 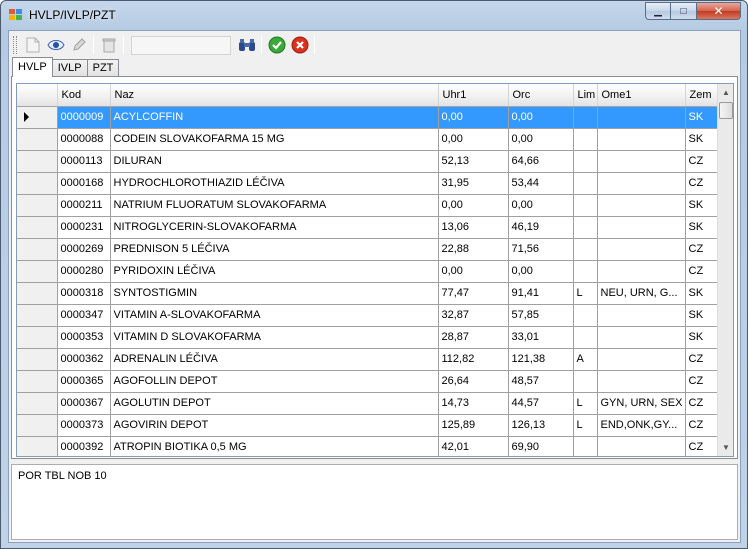 What do you see at coordinates (541, 337) in the screenshot?
I see `cell-orc: 33,01` at bounding box center [541, 337].